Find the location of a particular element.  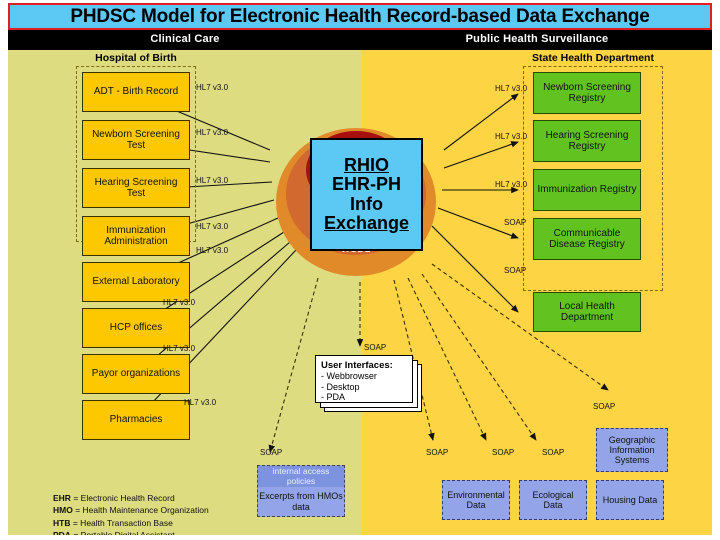

node-newborn-screening-registry: Newborn Screening Registry is located at coordinates (587, 93).